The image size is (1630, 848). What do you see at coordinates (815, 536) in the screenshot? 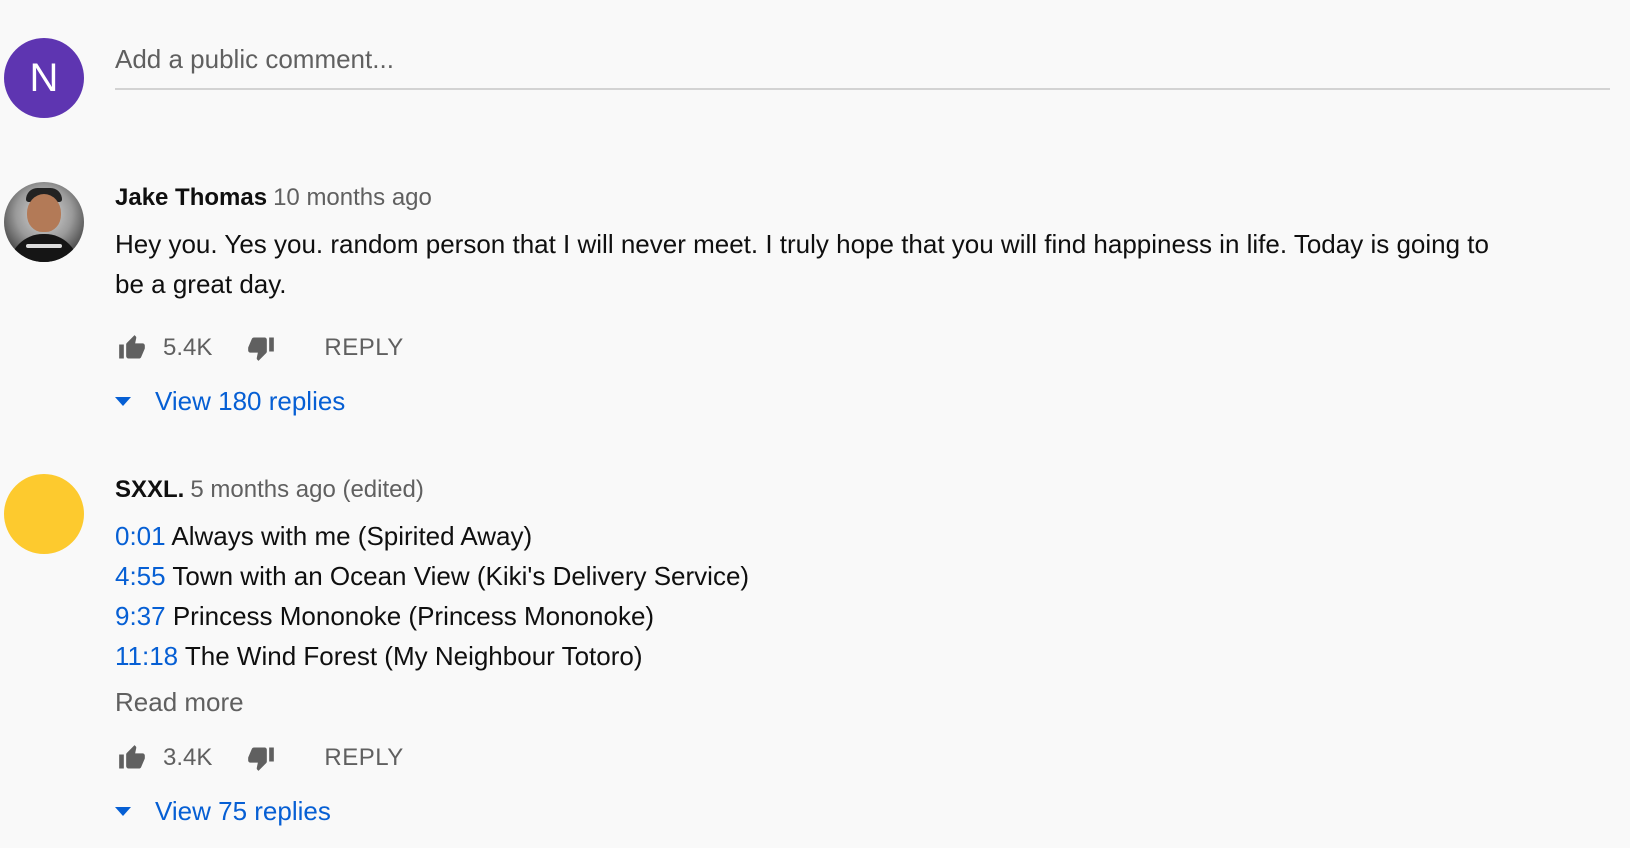
I see `track-line: 0:01 Always with me (Spirited Away)` at bounding box center [815, 536].